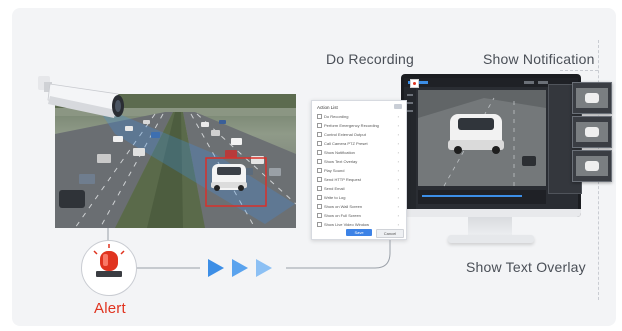 Image resolution: width=622 pixels, height=331 pixels. I want to click on siren-icon, so click(109, 260).